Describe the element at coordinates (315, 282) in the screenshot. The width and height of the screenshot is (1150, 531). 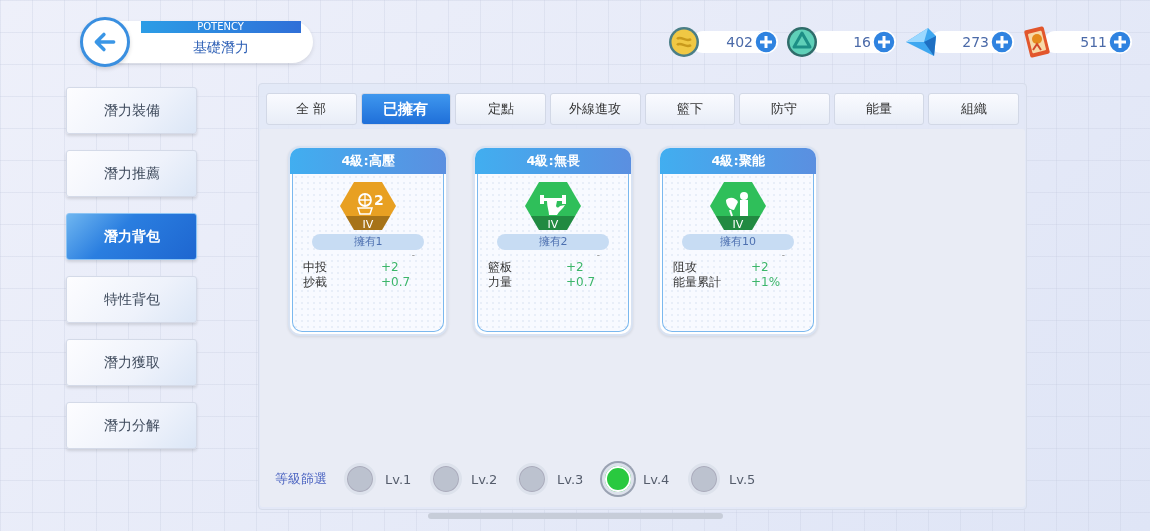
I see `stat-name: 抄截` at that location.